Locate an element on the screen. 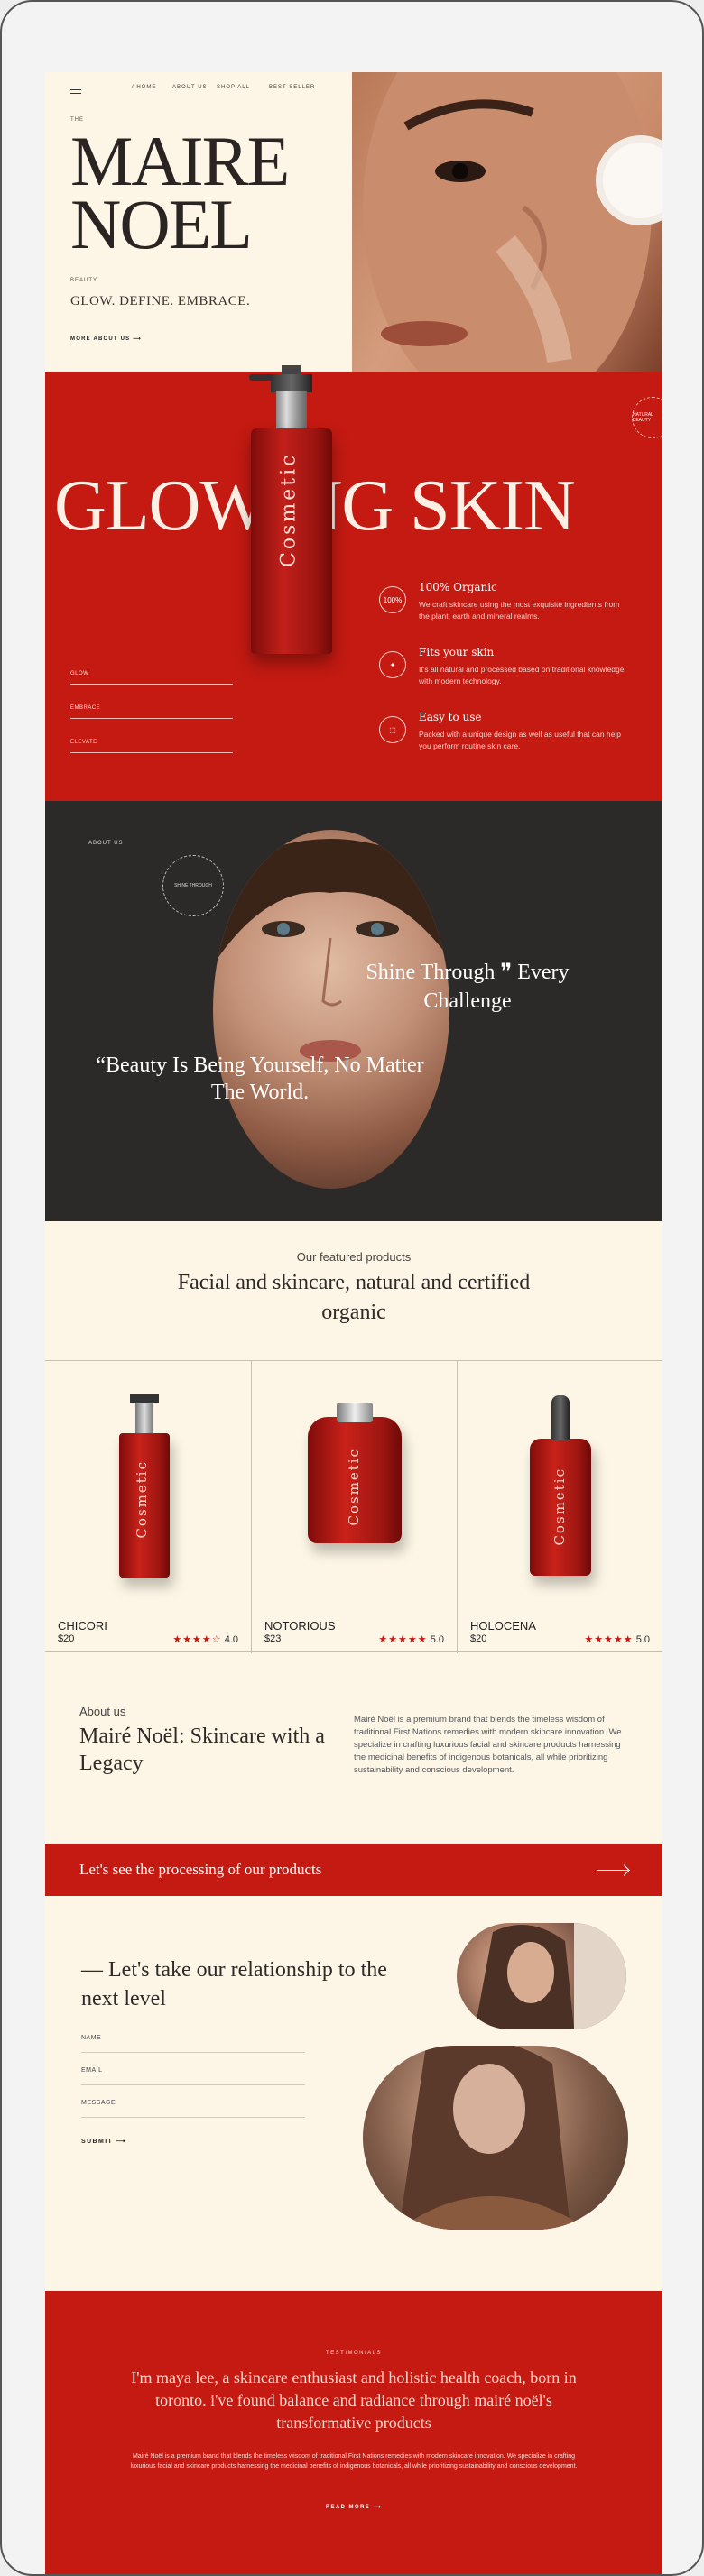  message-field: MESSAGE is located at coordinates (193, 2109).